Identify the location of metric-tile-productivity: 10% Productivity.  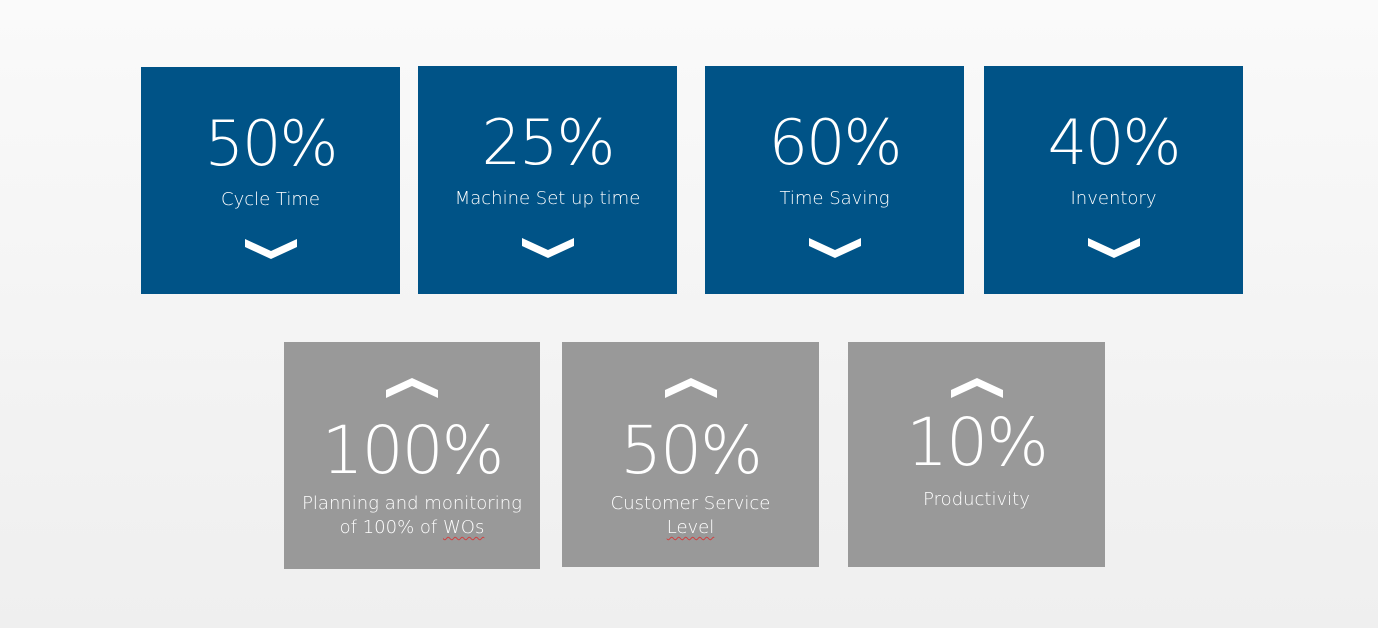
(976, 454).